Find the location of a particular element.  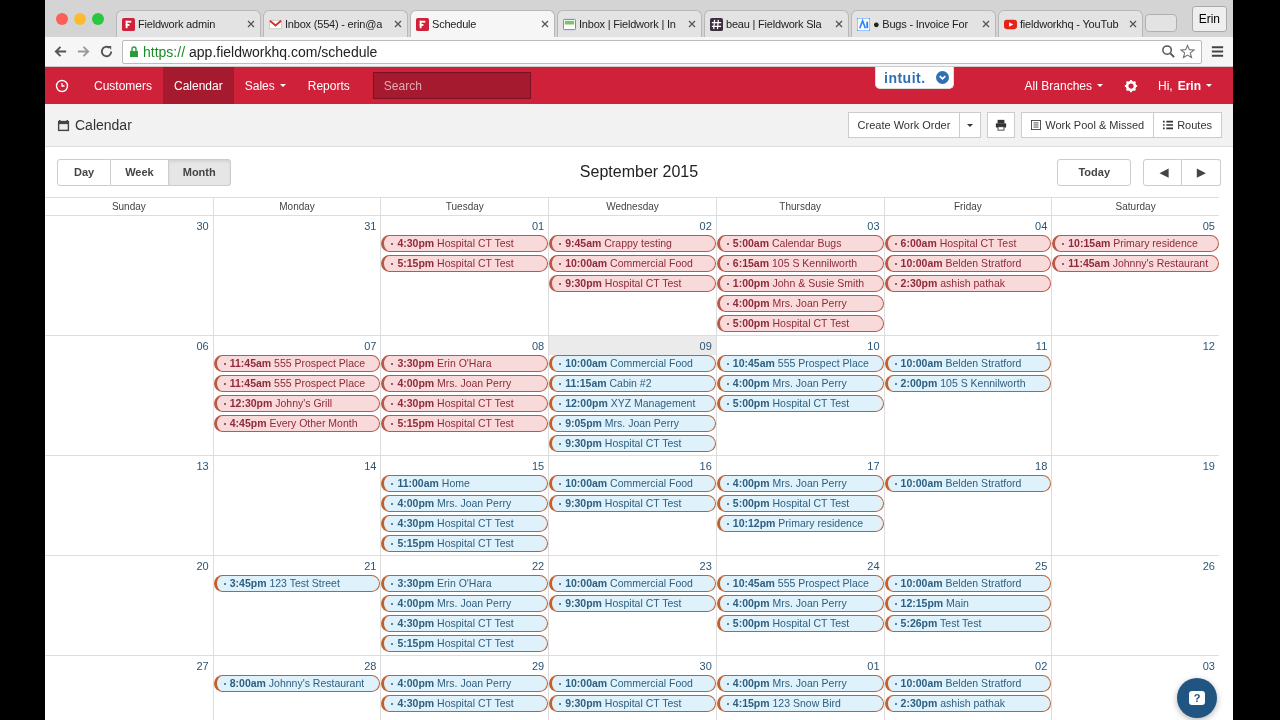

calendar-event: 9:05pm Mrs. Joan Perry is located at coordinates (632, 423).